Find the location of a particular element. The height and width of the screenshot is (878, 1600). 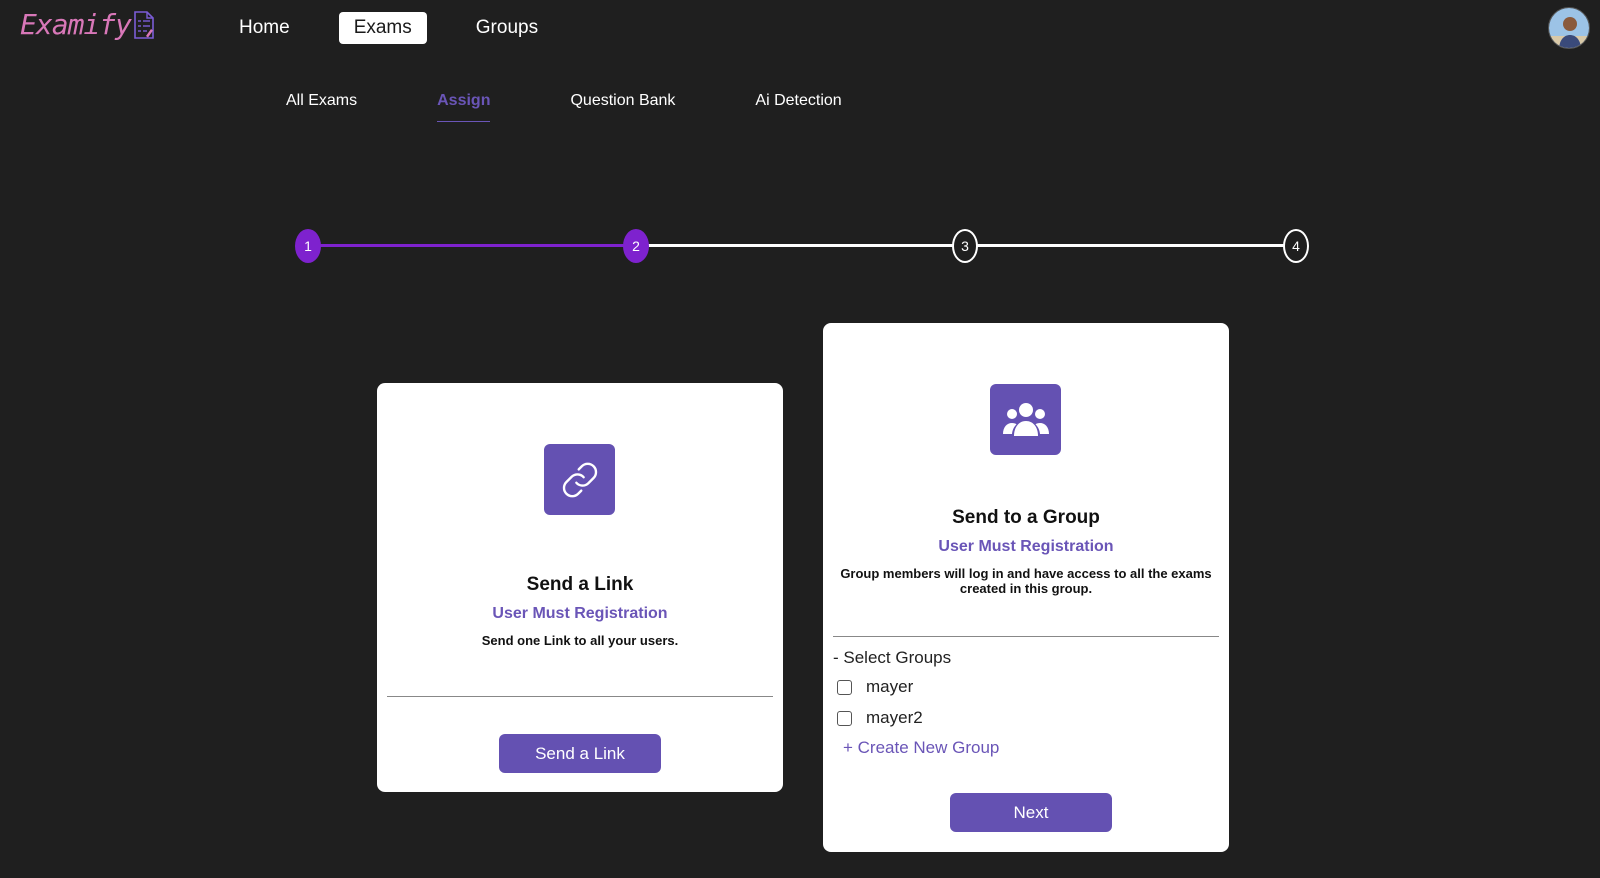

step-3: 3 is located at coordinates (965, 246).